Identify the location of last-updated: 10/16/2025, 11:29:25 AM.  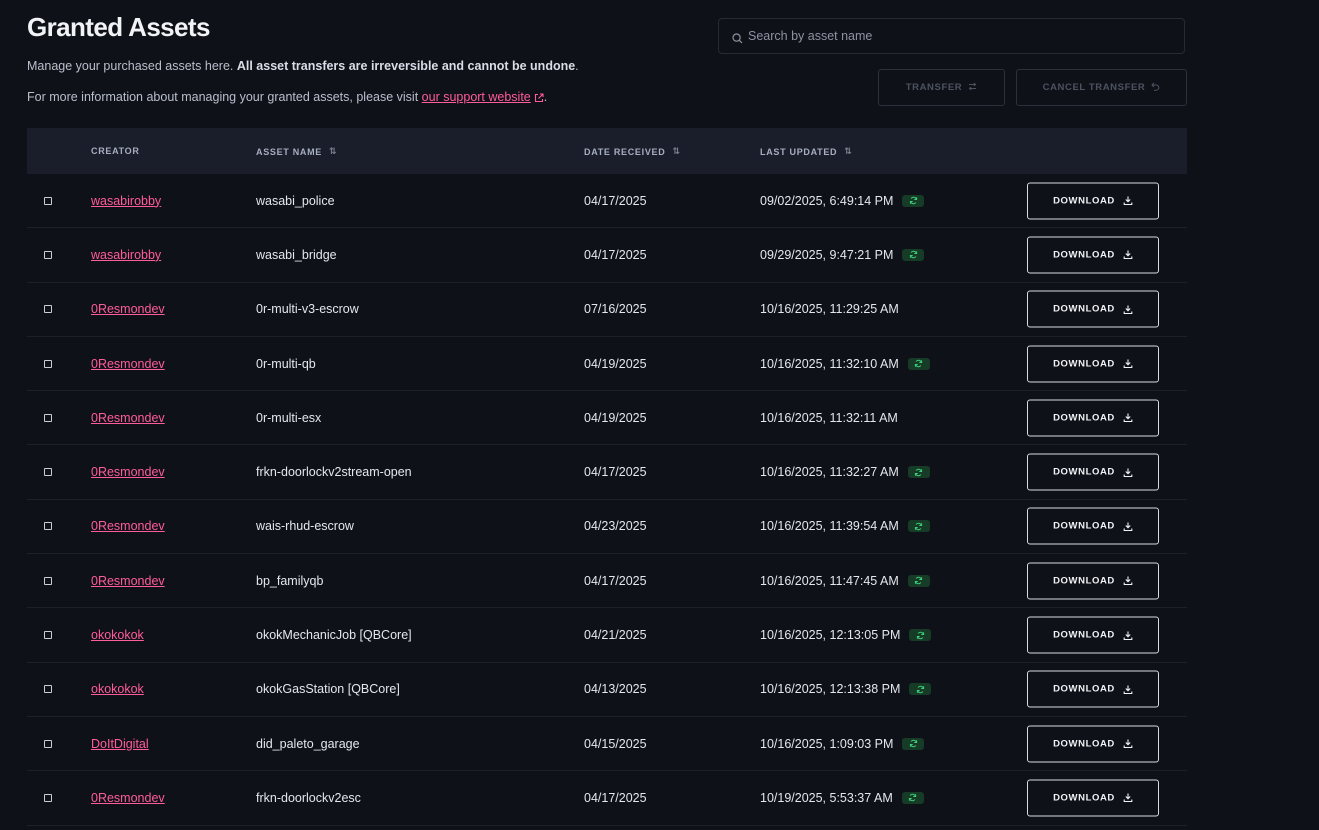
(829, 309).